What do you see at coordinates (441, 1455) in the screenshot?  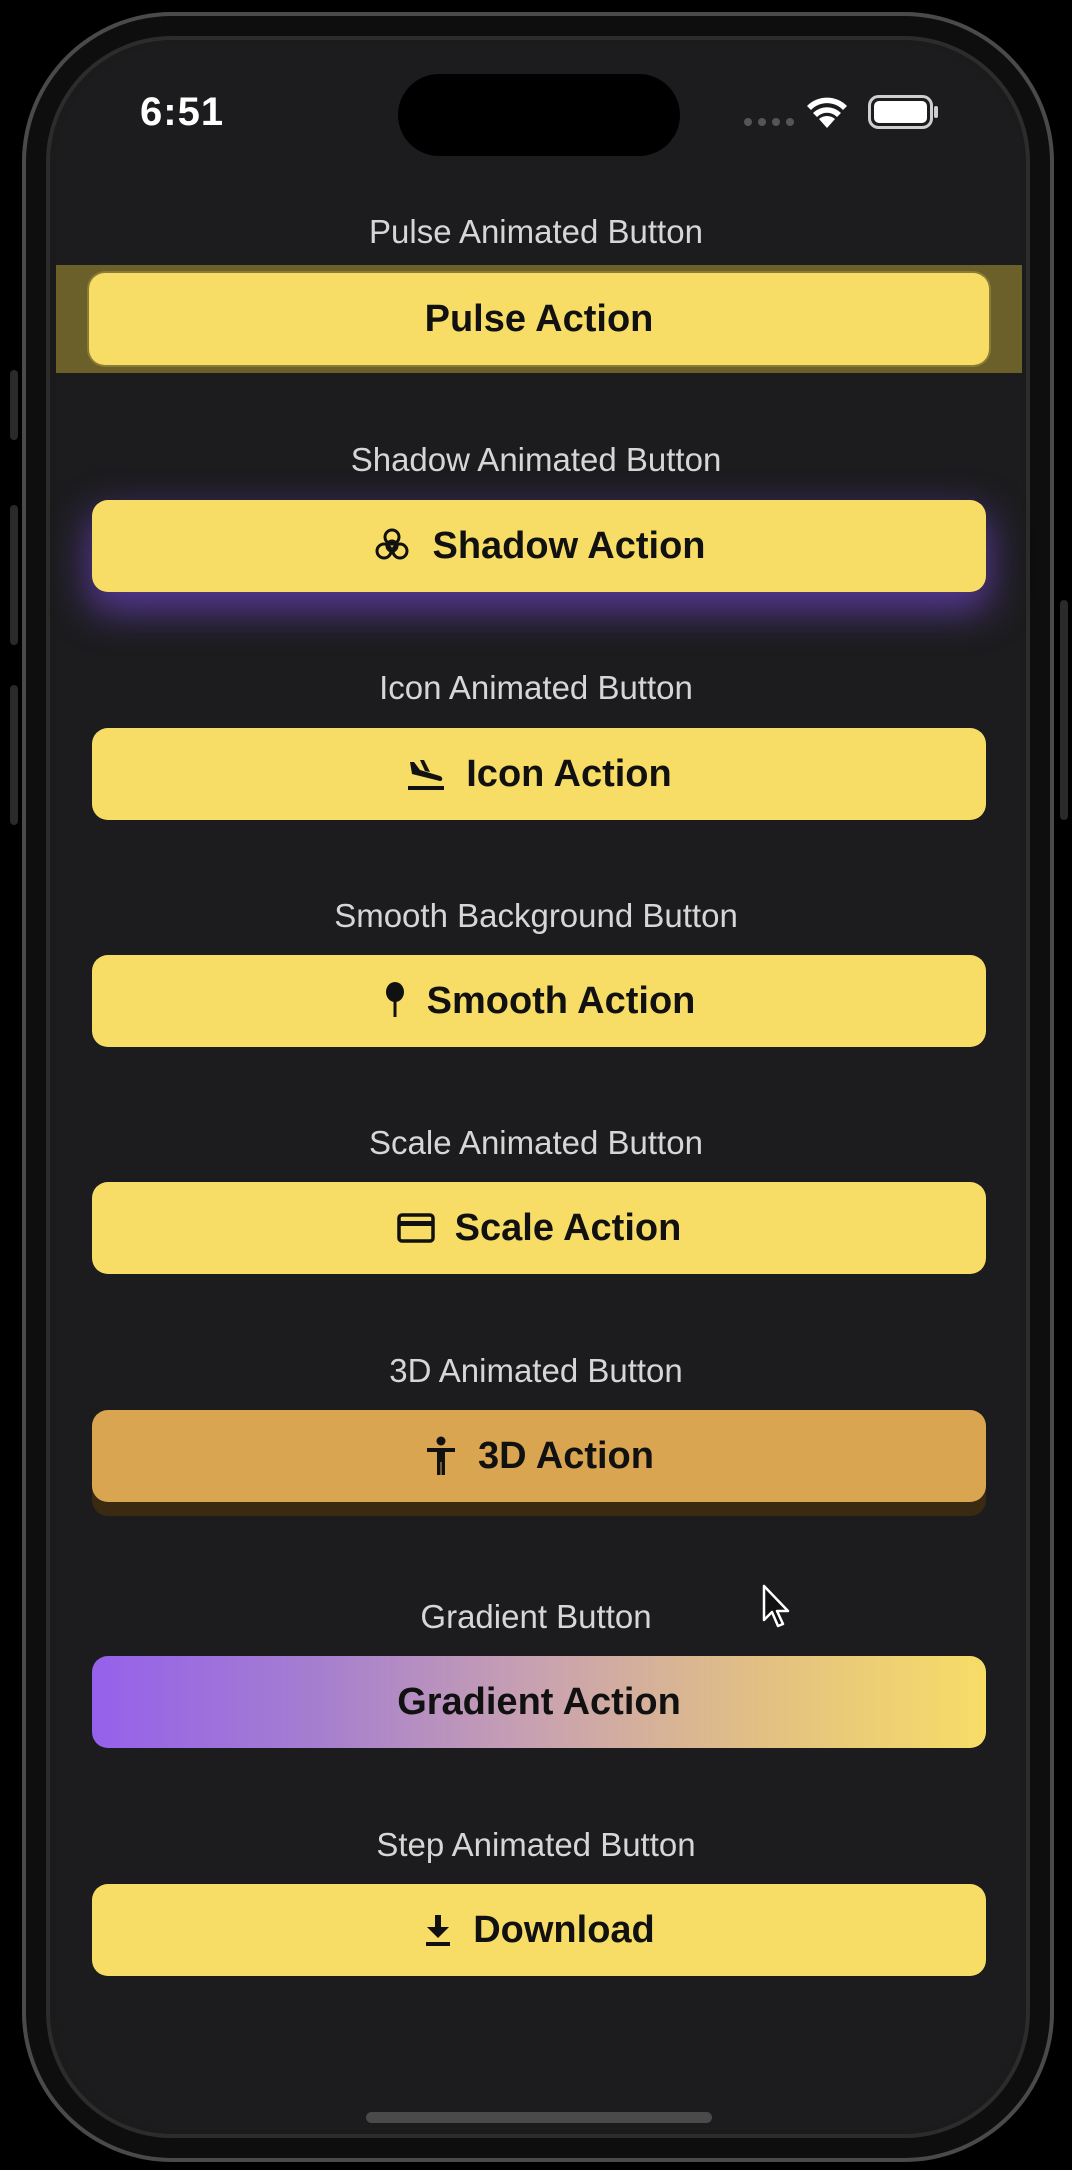 I see `person-icon` at bounding box center [441, 1455].